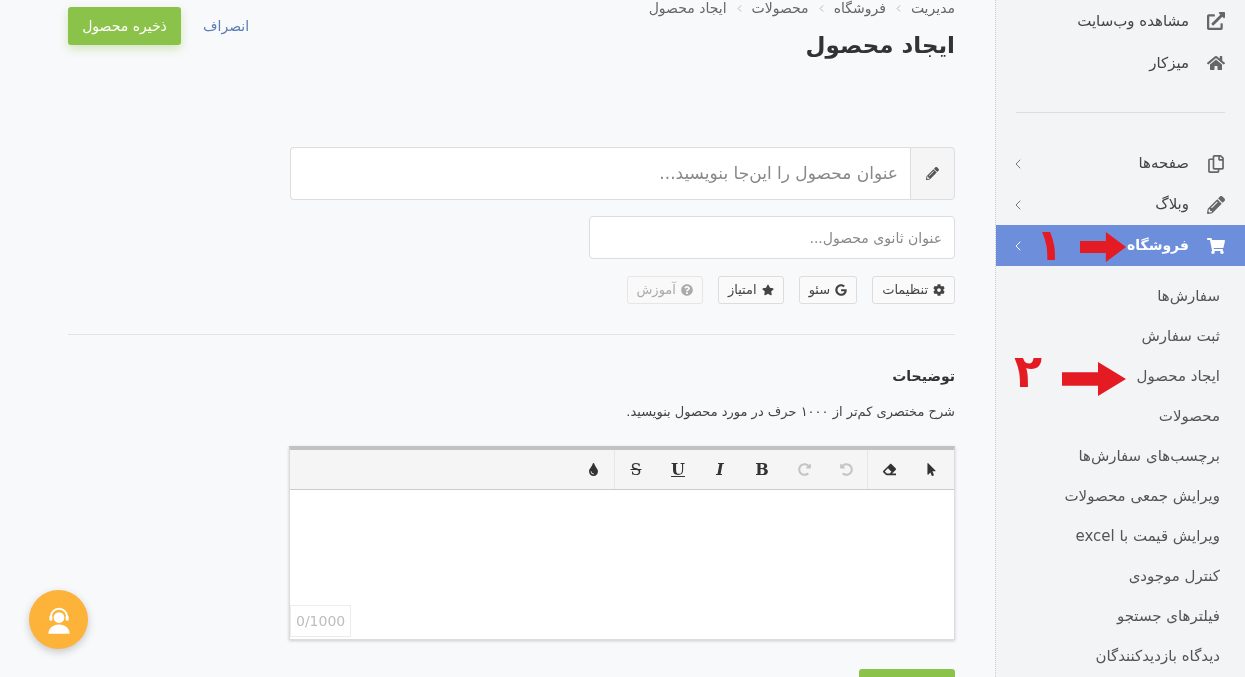 Image resolution: width=1245 pixels, height=677 pixels. What do you see at coordinates (907, 673) in the screenshot?
I see `submit-button` at bounding box center [907, 673].